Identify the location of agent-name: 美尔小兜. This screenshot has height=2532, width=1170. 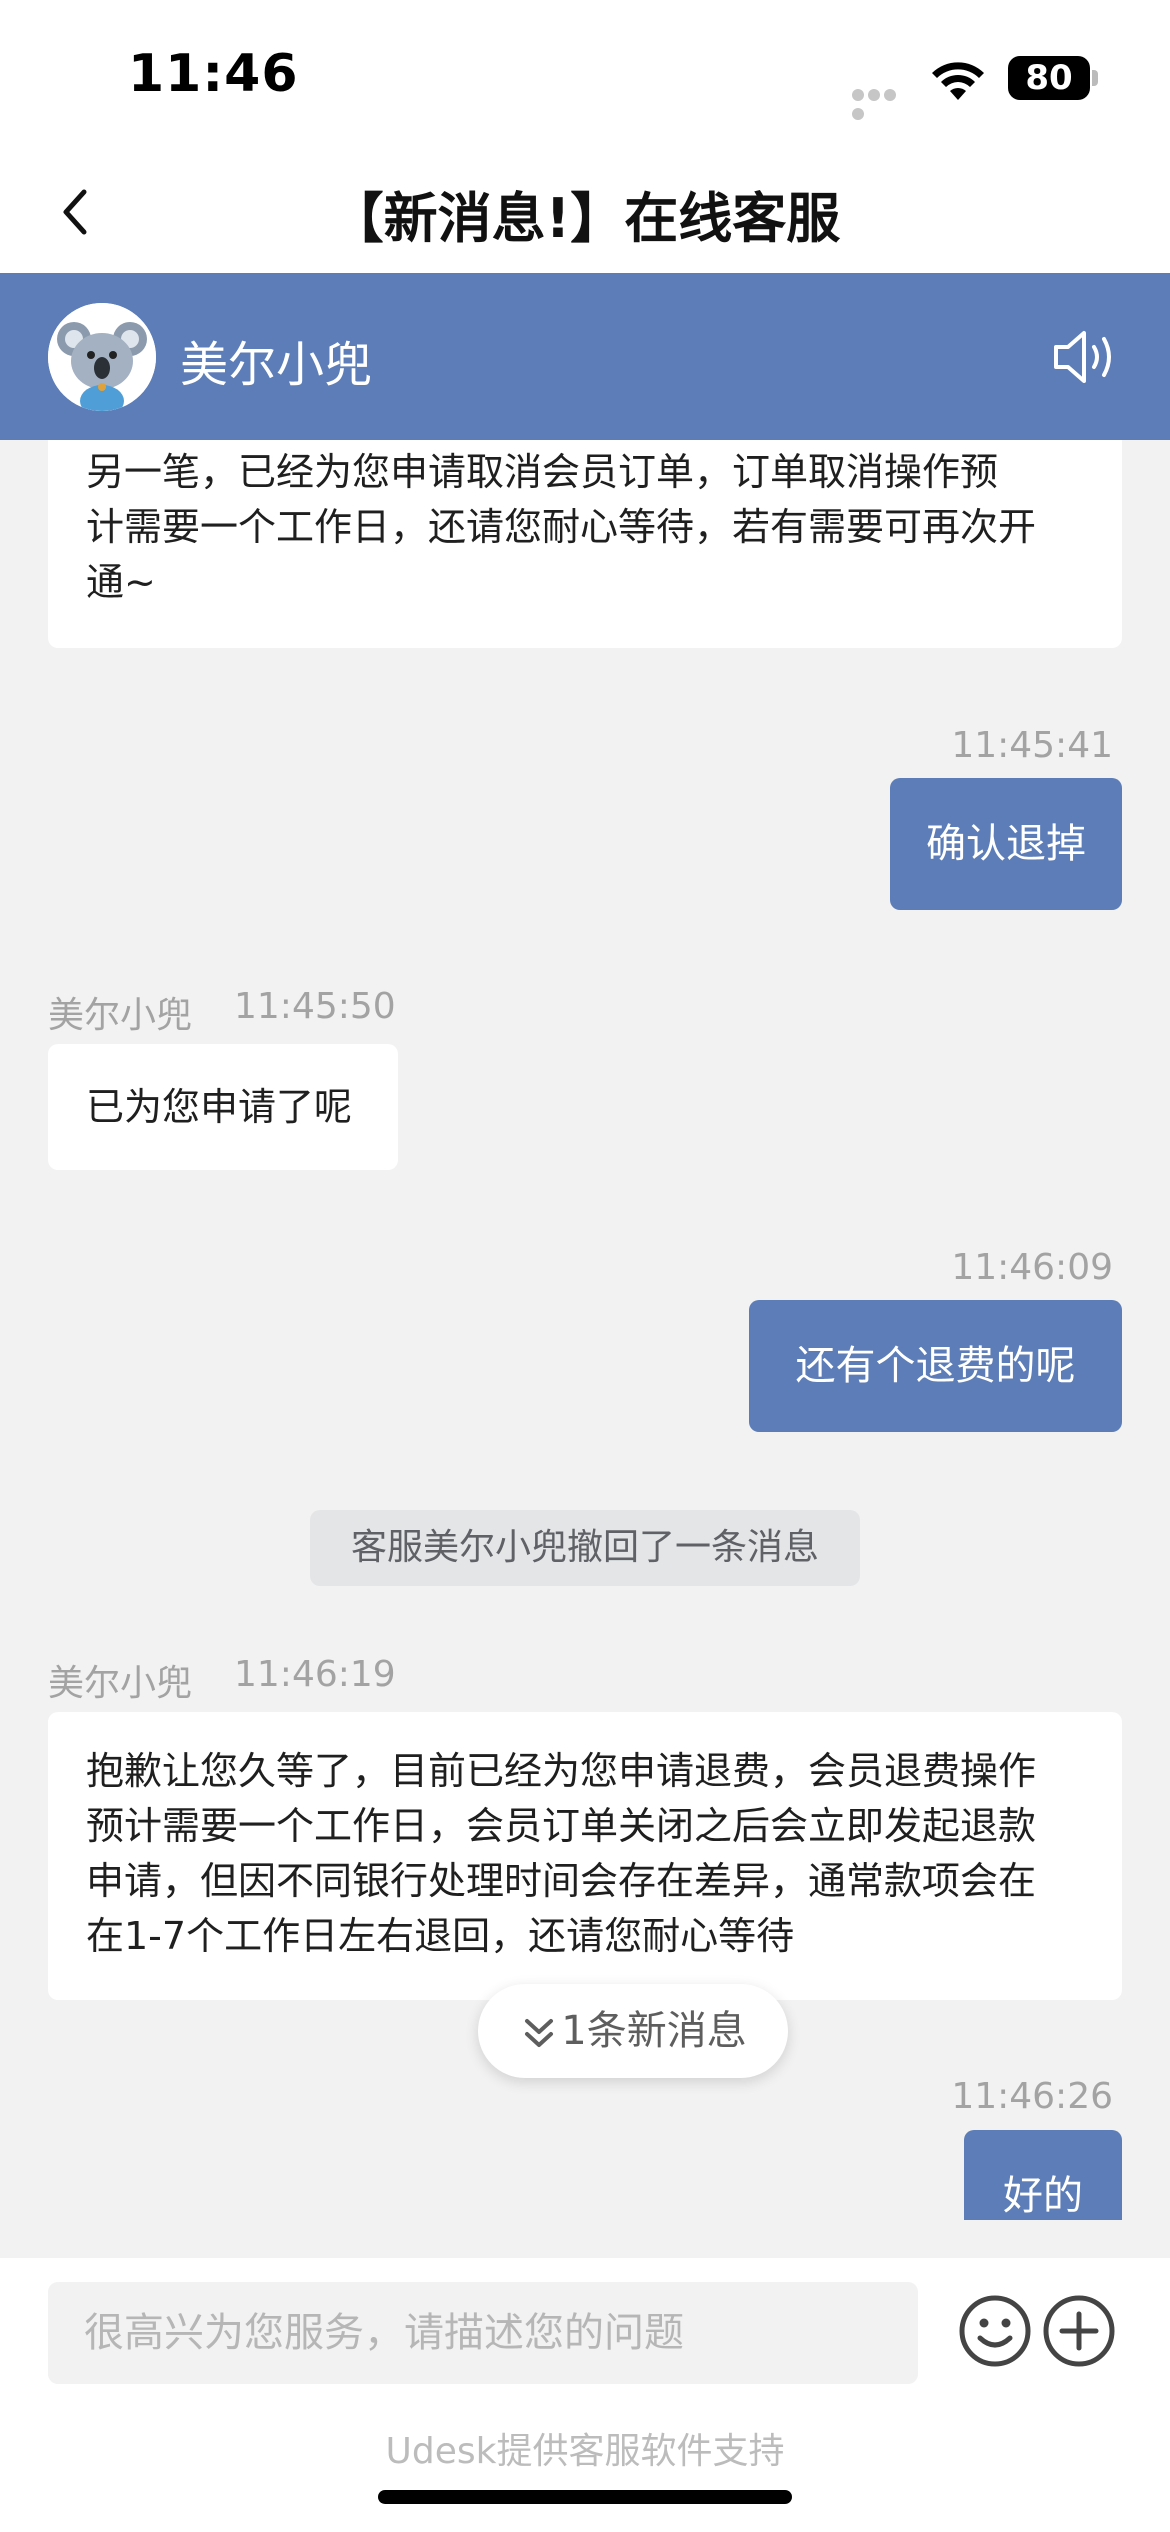
(276, 365).